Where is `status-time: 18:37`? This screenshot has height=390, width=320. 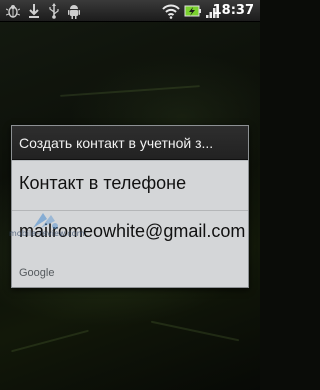
status-time: 18:37 is located at coordinates (233, 10).